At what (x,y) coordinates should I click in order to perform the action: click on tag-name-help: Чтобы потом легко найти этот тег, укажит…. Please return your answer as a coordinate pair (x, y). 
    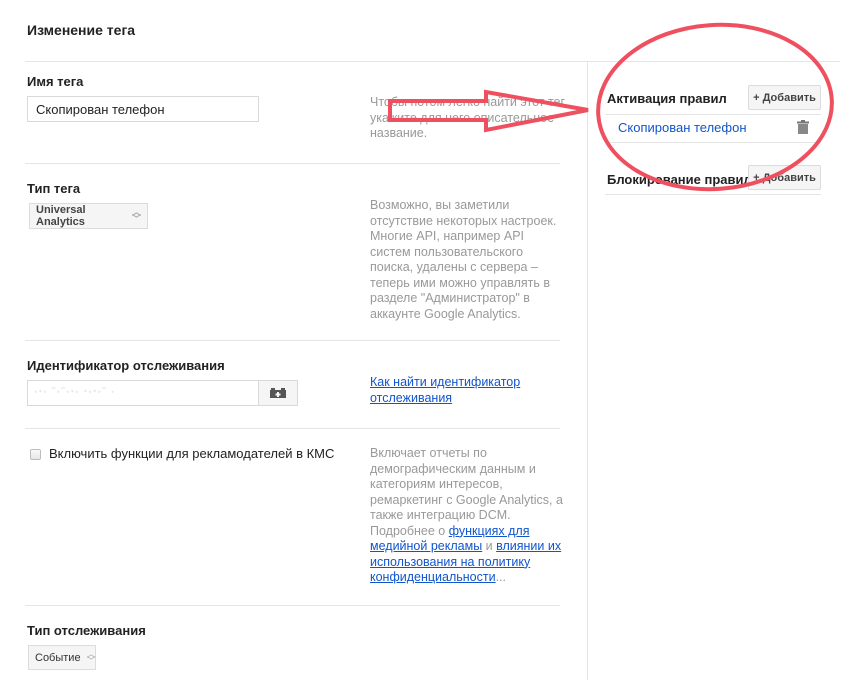
    Looking at the image, I should click on (468, 117).